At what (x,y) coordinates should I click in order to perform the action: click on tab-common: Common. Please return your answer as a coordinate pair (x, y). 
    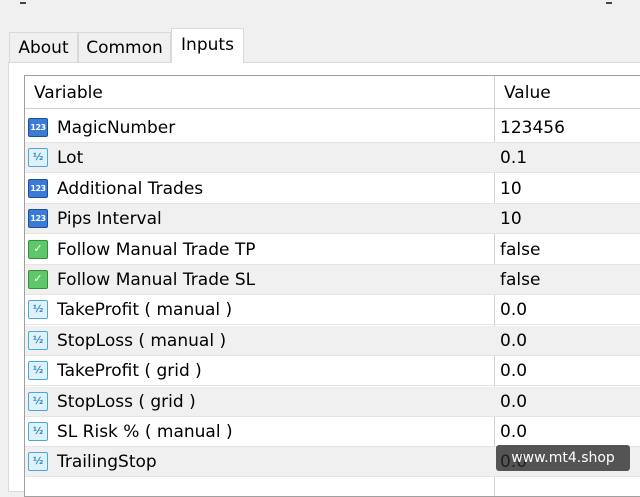
    Looking at the image, I should click on (124, 47).